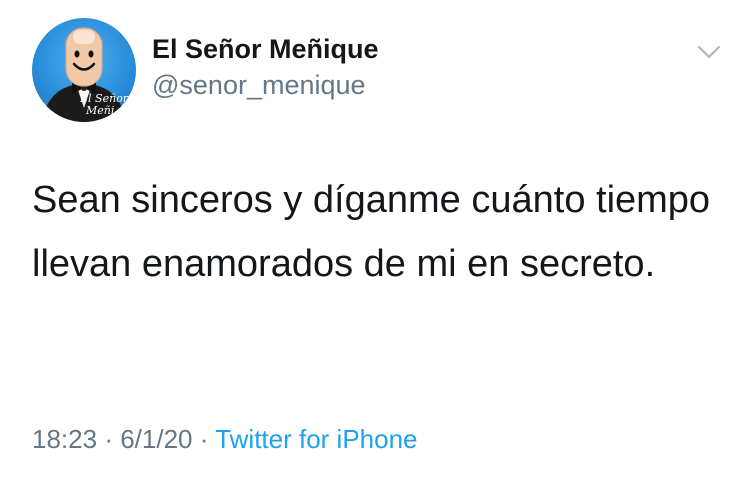 Image resolution: width=750 pixels, height=480 pixels. I want to click on tweet-source-link: Twitter for iPhone, so click(316, 439).